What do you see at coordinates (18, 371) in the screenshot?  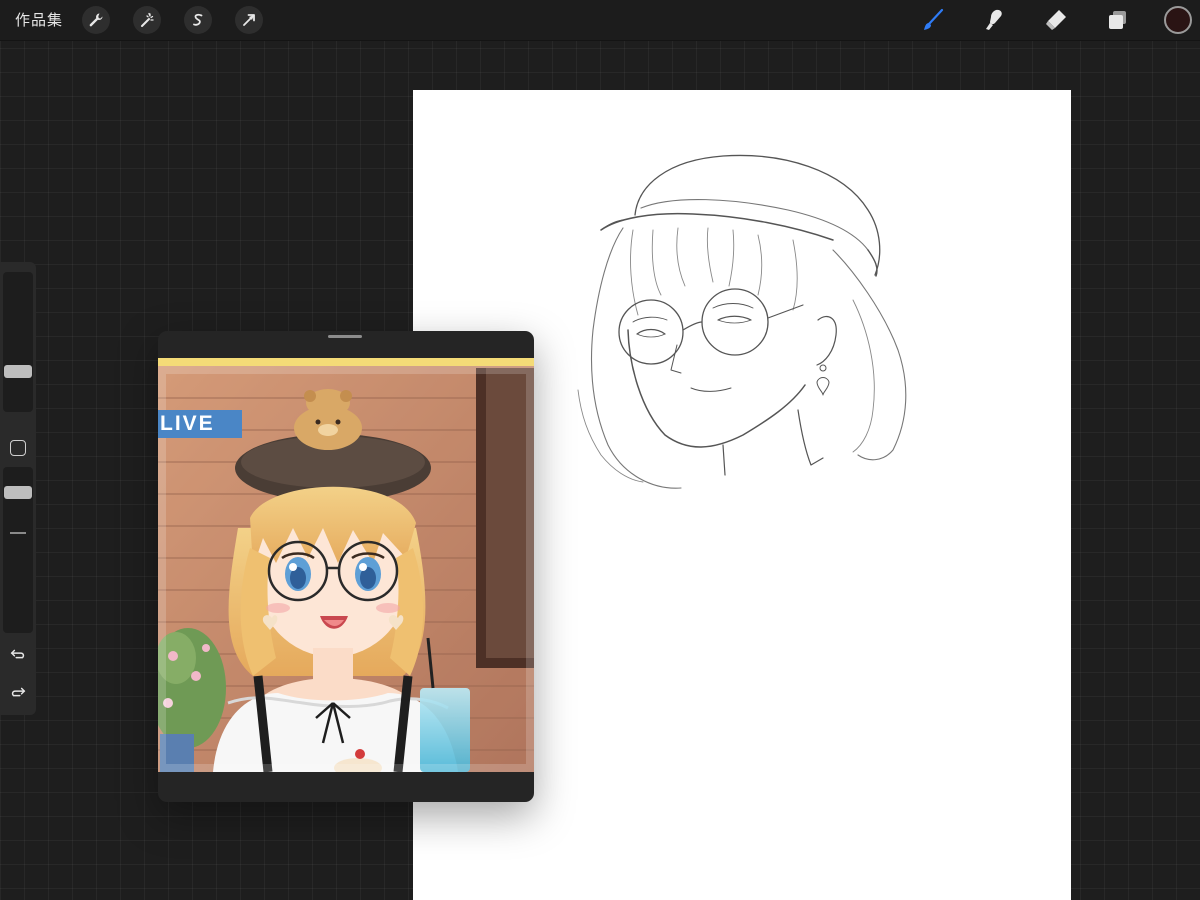 I see `brush-size-thumb` at bounding box center [18, 371].